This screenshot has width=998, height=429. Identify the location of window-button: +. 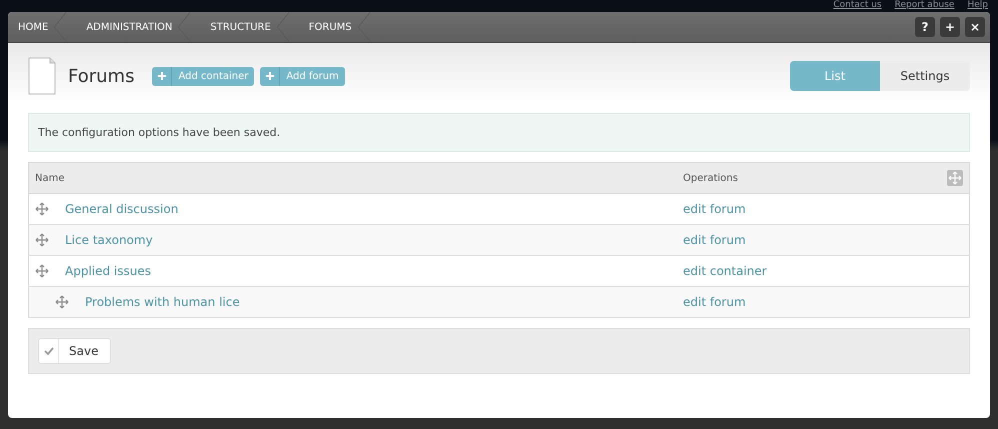
(950, 27).